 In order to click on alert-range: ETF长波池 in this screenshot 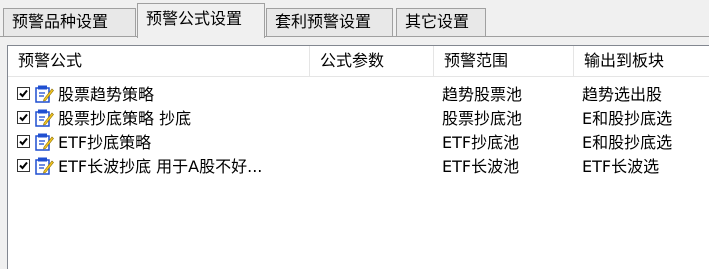, I will do `click(481, 166)`.